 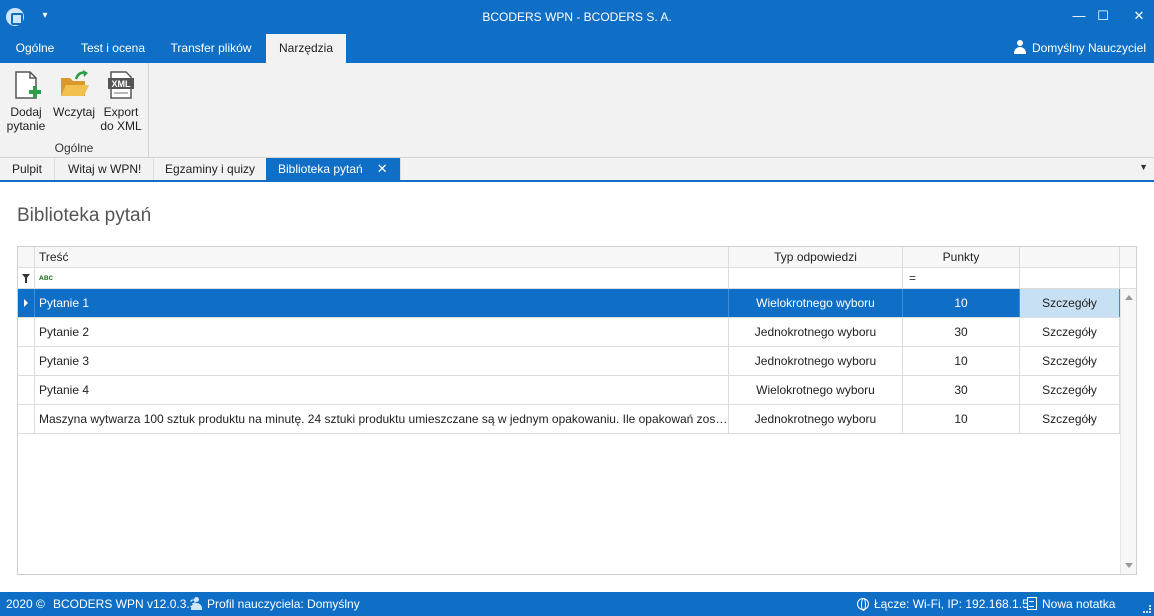 I want to click on vertical-scrollbar, so click(x=1128, y=431).